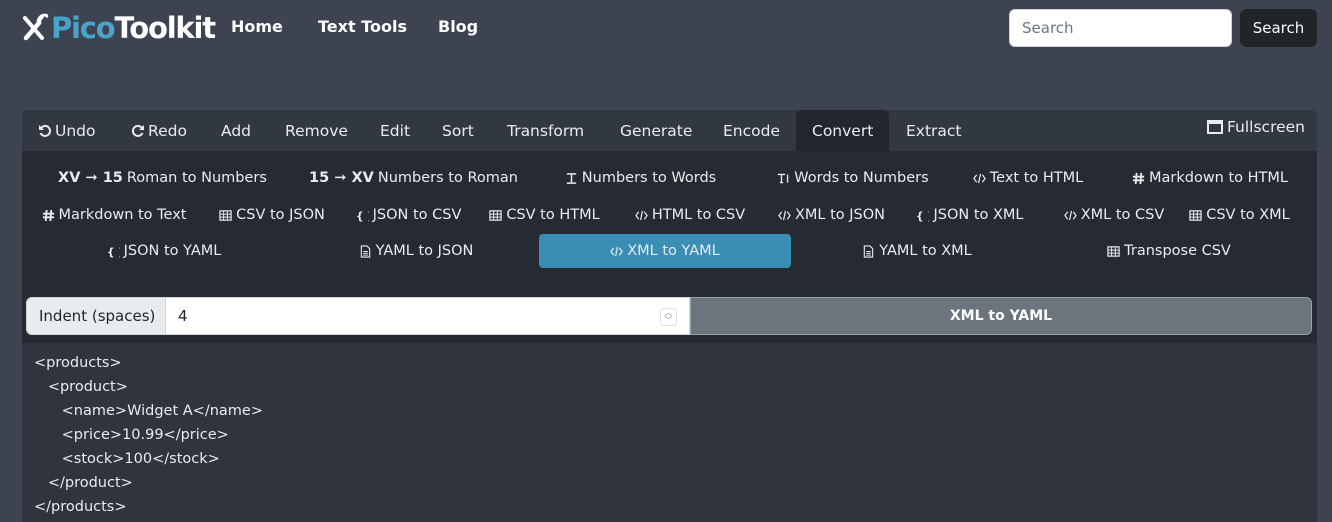  I want to click on tool-html-to-csv: HTML to CSV, so click(690, 215).